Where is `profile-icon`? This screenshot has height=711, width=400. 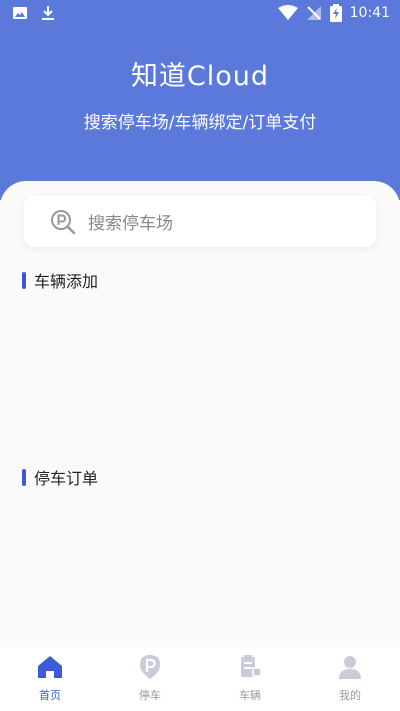 profile-icon is located at coordinates (350, 667).